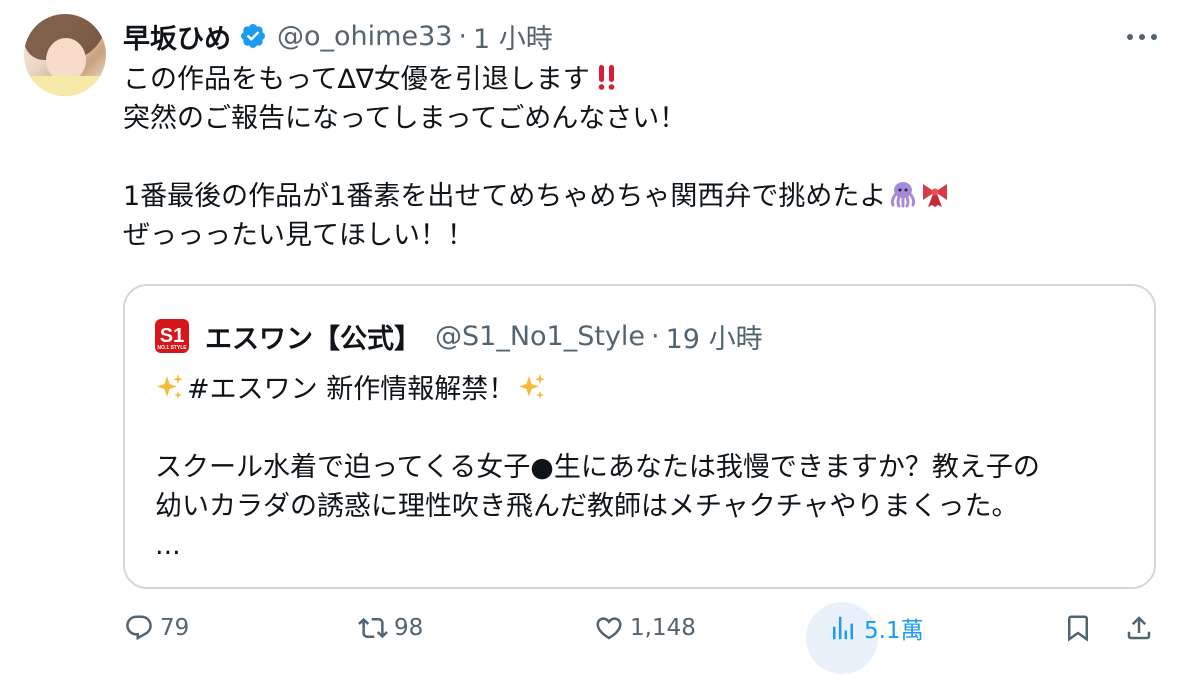 This screenshot has width=1187, height=674. I want to click on tweet-line: 突然のご報告になってしまってごめんなさい！, so click(405, 118).